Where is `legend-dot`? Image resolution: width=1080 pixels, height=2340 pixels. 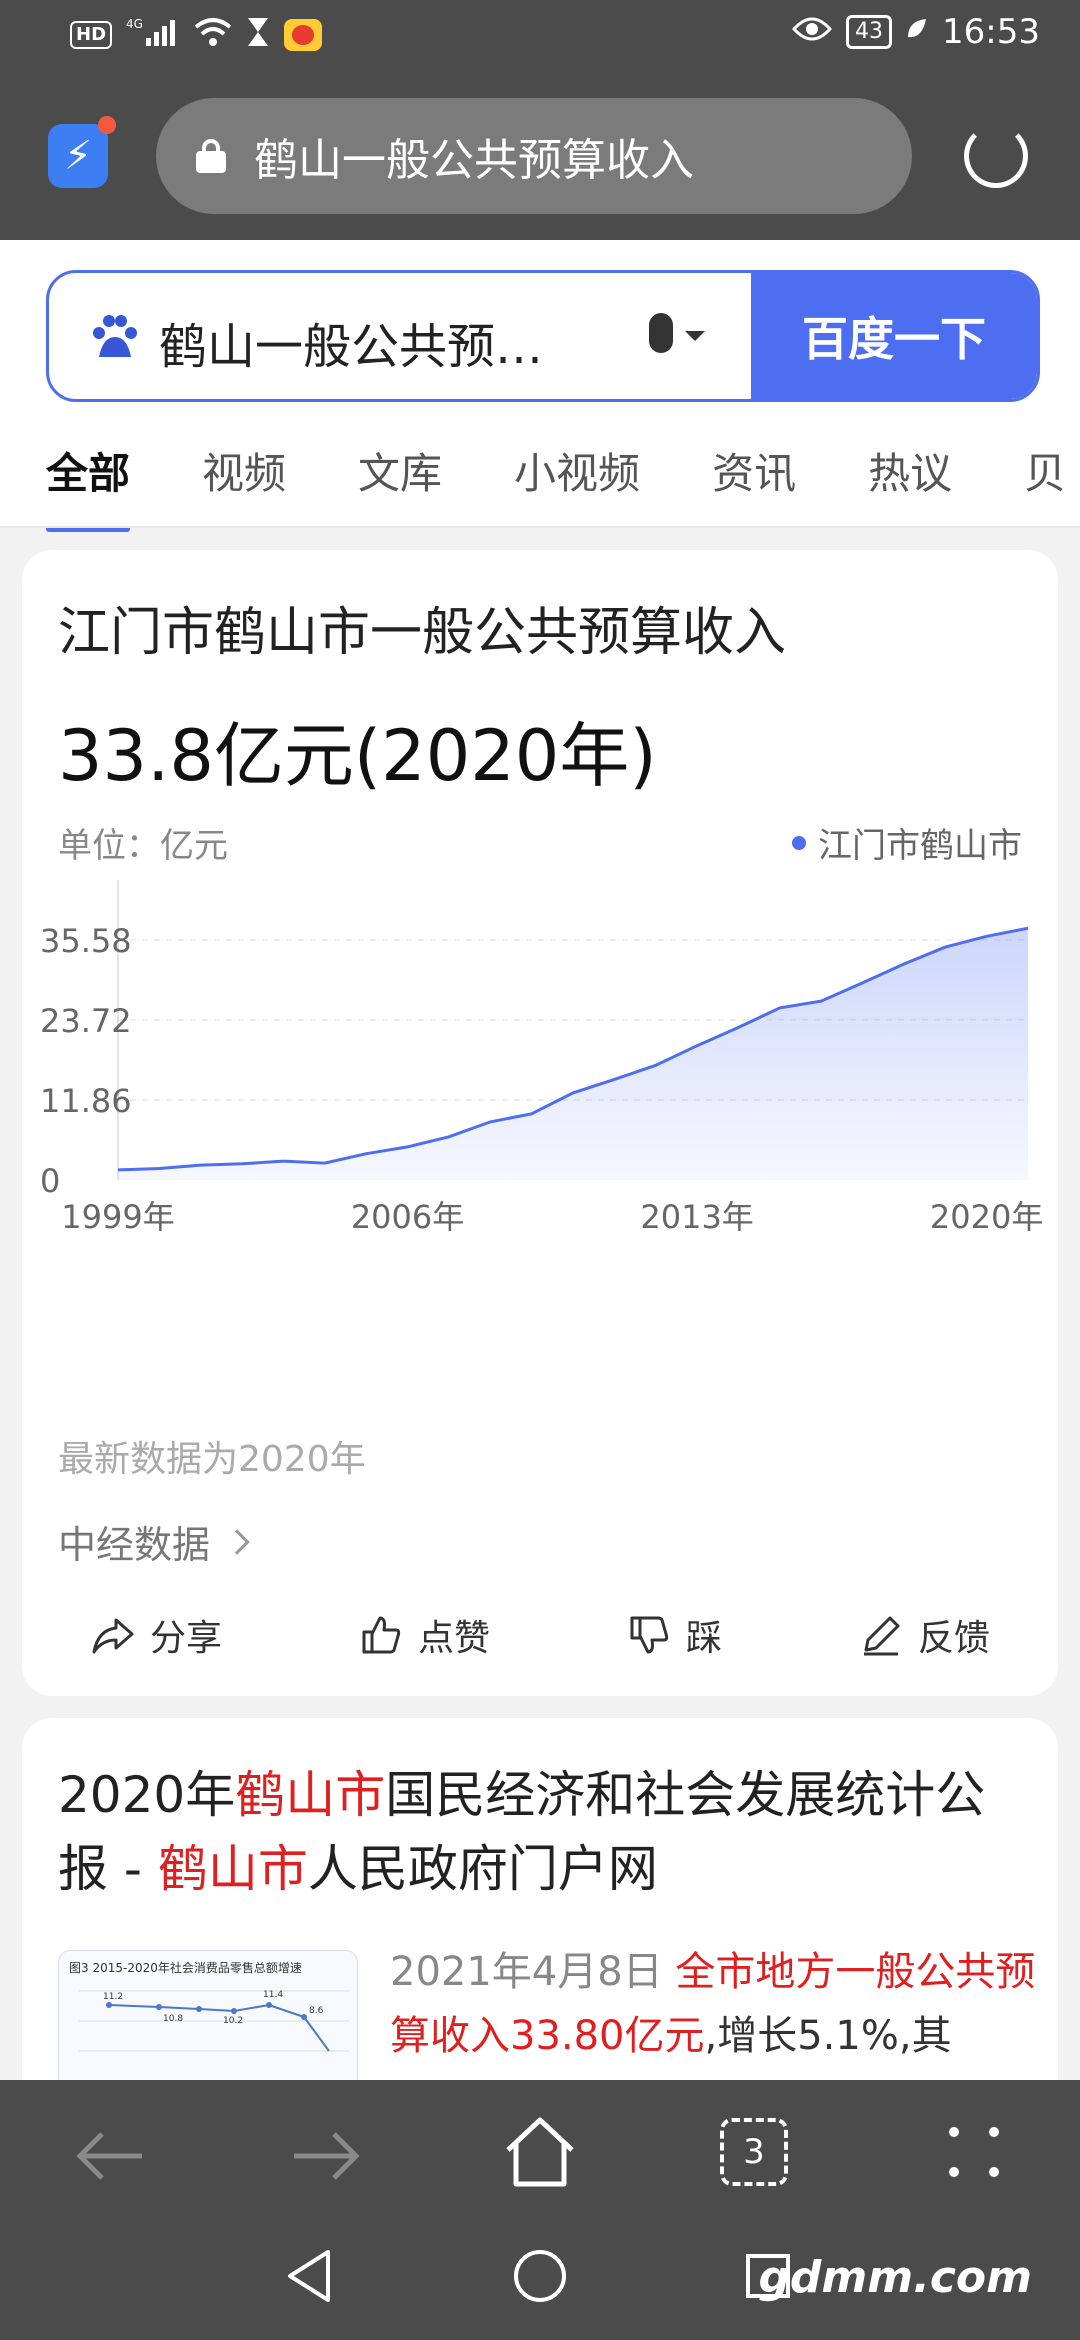
legend-dot is located at coordinates (799, 842).